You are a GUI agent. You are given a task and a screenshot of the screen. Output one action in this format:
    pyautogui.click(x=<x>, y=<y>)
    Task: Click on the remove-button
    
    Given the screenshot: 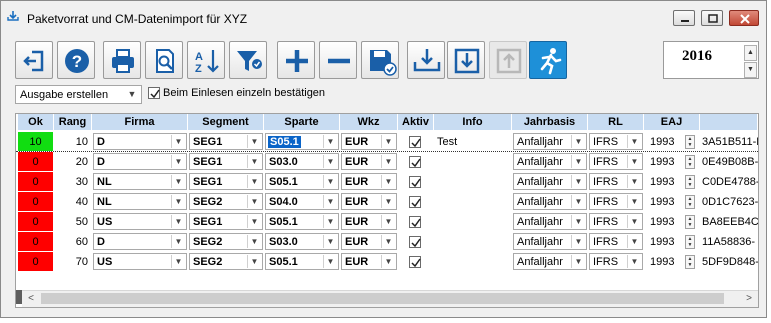 What is the action you would take?
    pyautogui.click(x=338, y=60)
    